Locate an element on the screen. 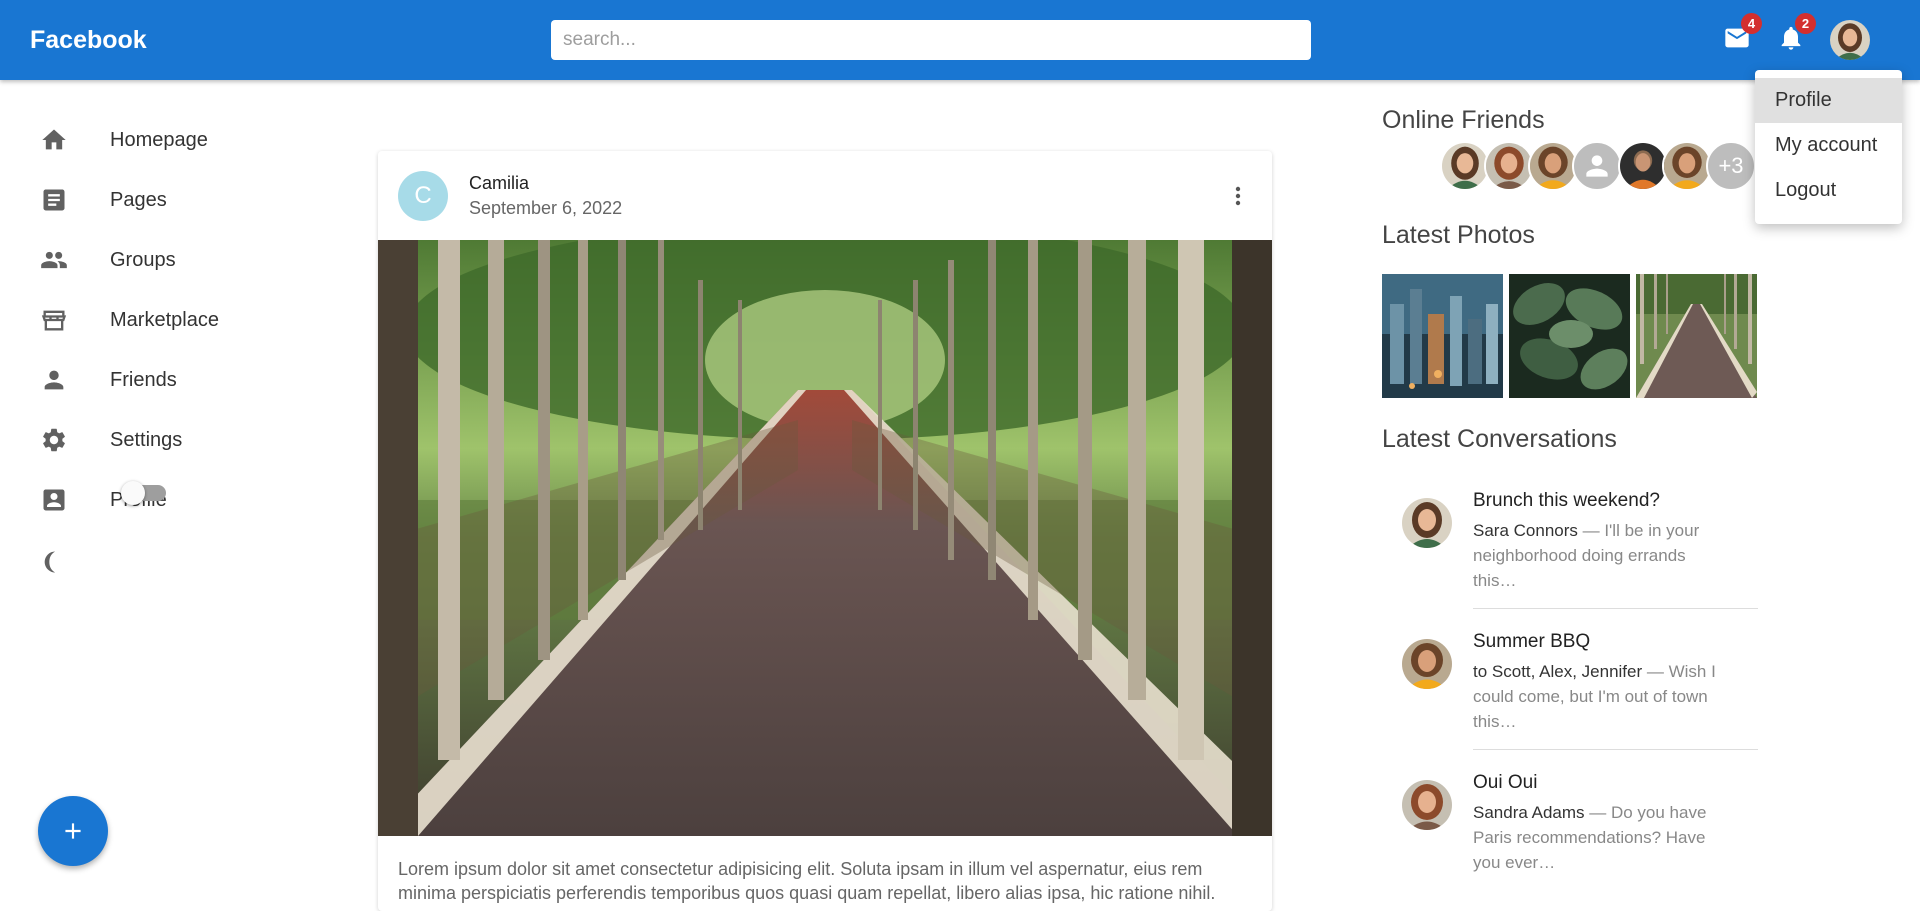 The height and width of the screenshot is (911, 1920). storefront-icon is located at coordinates (54, 320).